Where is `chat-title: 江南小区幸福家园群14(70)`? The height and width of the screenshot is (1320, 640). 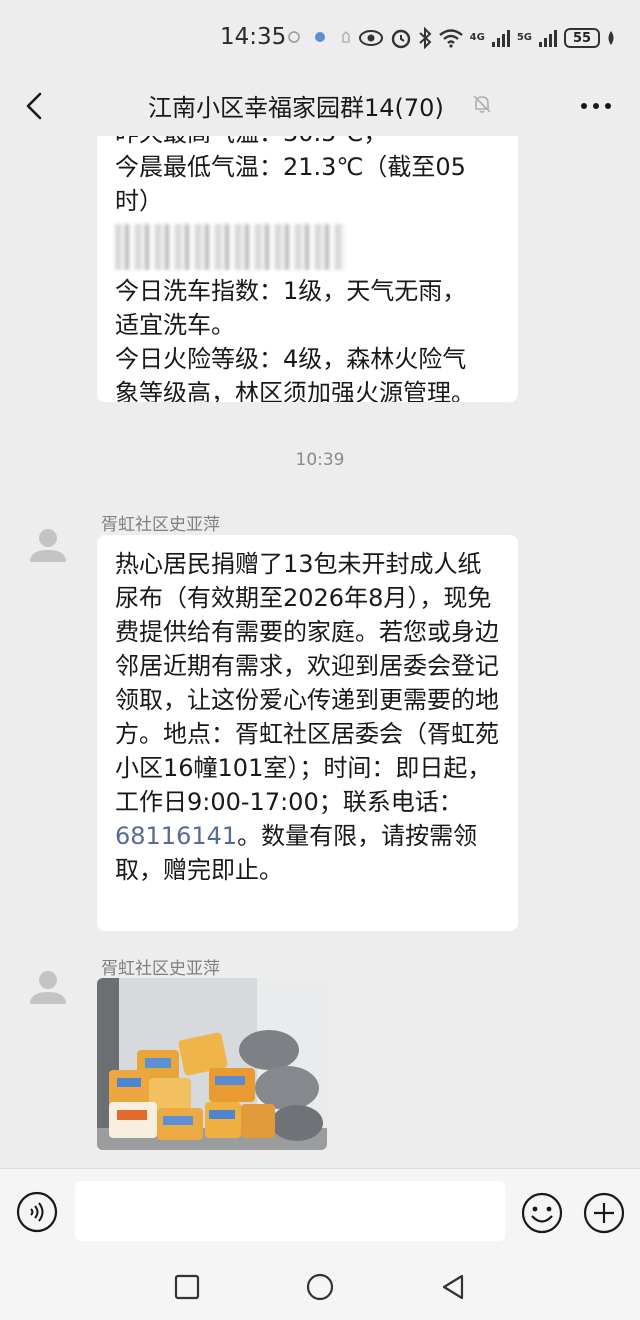
chat-title: 江南小区幸福家园群14(70) is located at coordinates (296, 108).